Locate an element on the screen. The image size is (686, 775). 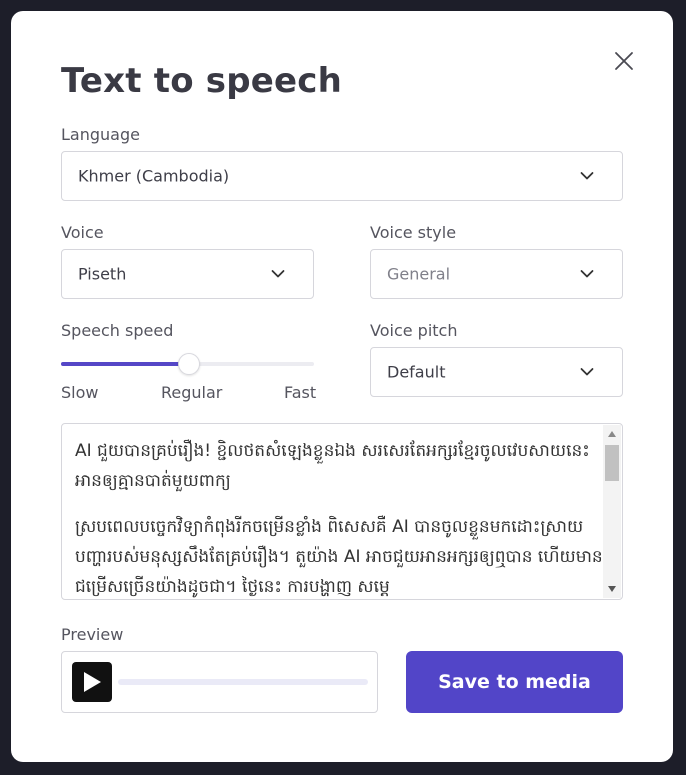
voice-pitch-select: Default is located at coordinates (496, 372).